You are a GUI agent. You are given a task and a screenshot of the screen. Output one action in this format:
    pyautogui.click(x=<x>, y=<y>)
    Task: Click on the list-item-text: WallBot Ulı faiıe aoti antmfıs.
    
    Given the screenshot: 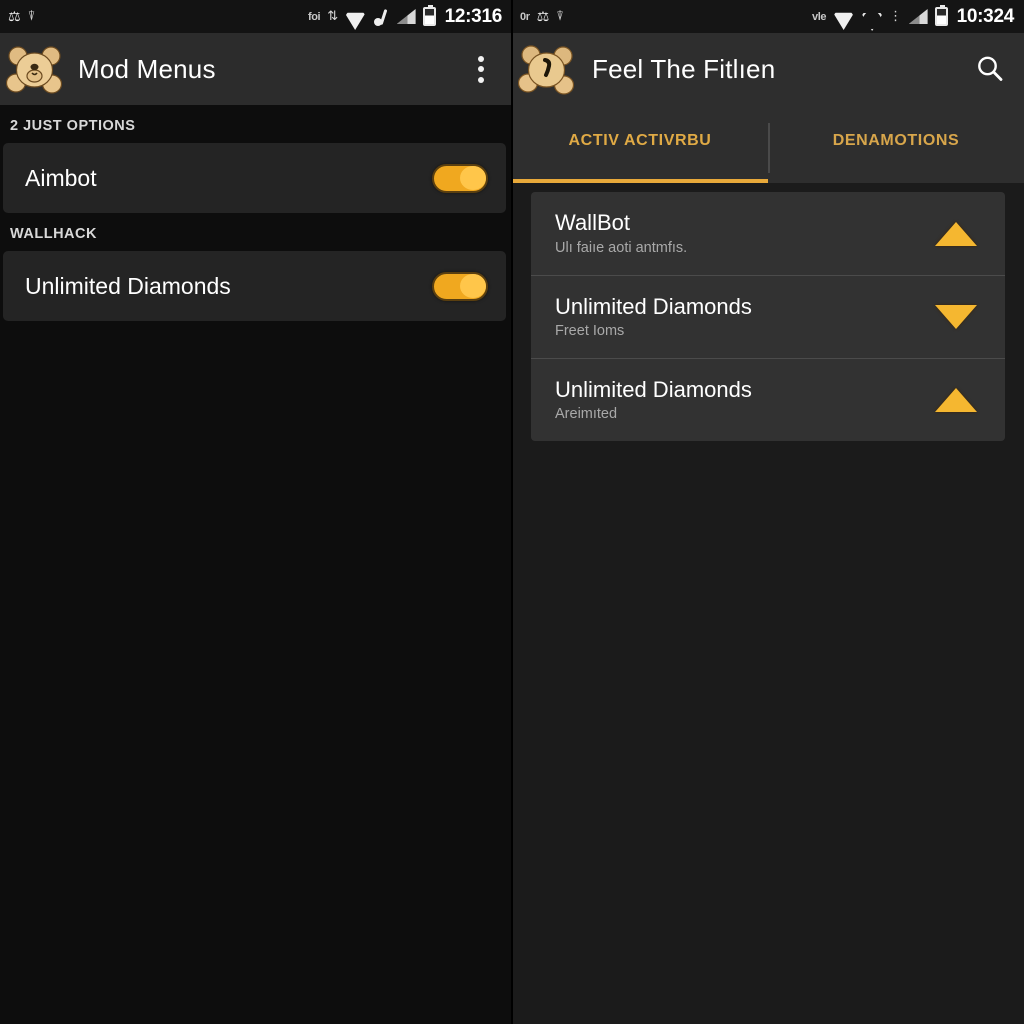 What is the action you would take?
    pyautogui.click(x=745, y=233)
    